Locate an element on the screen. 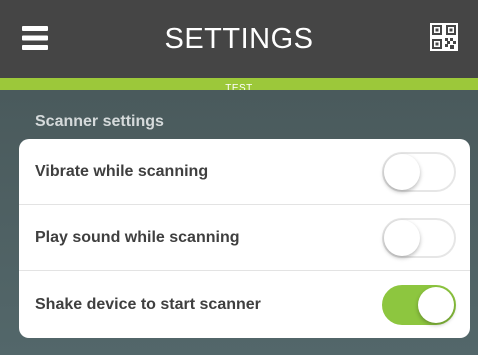 The image size is (478, 355). environment-bar: TEST is located at coordinates (239, 86).